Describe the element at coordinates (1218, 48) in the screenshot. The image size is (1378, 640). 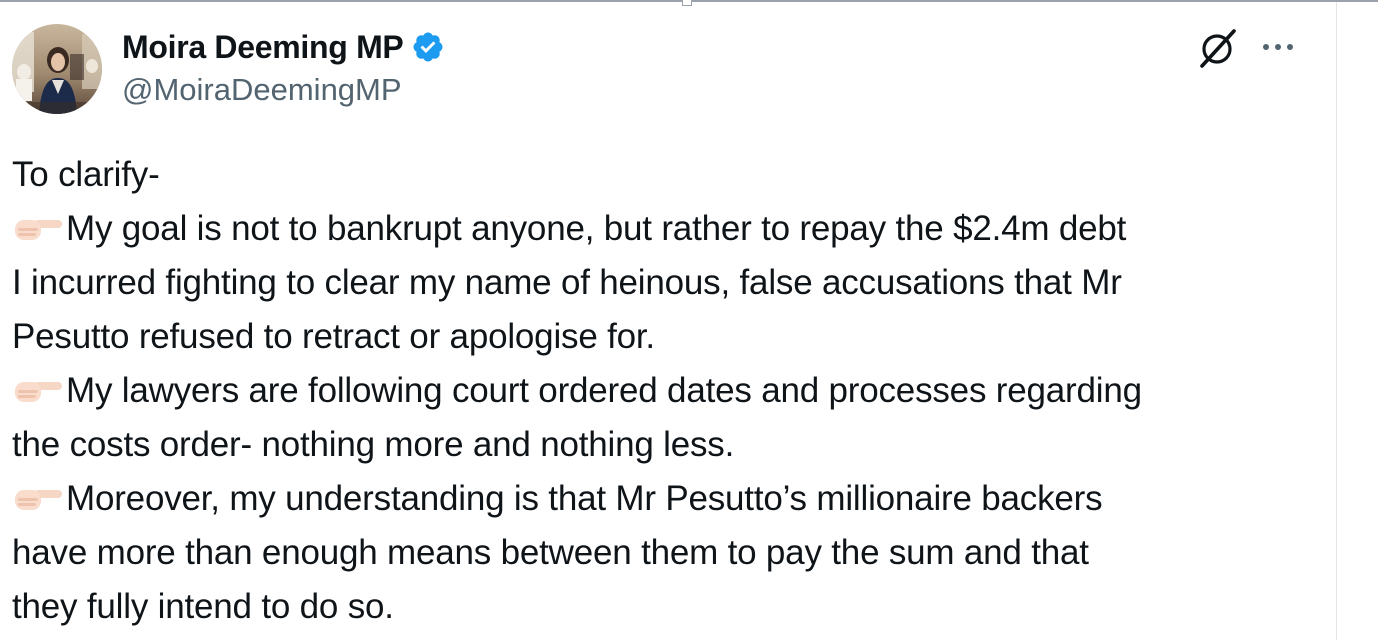
I see `grok-icon` at that location.